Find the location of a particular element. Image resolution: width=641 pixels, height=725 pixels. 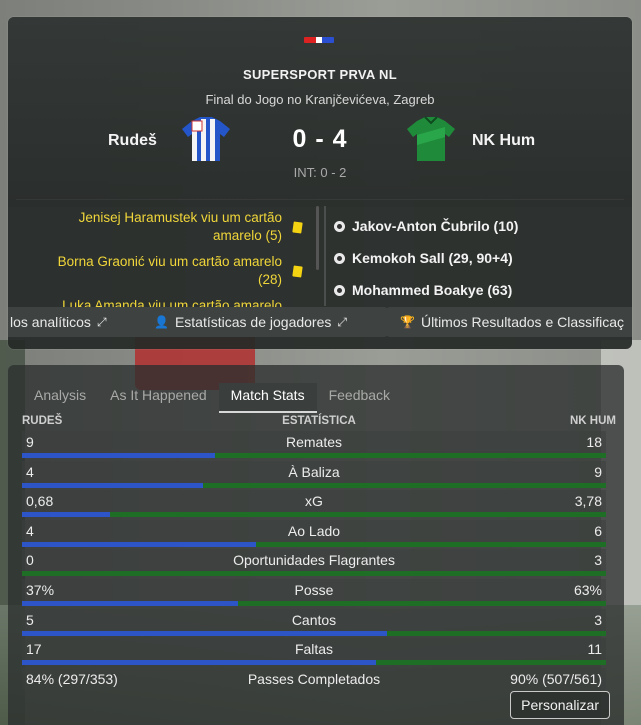

stat-away-value: 90% (507/561) is located at coordinates (556, 678).